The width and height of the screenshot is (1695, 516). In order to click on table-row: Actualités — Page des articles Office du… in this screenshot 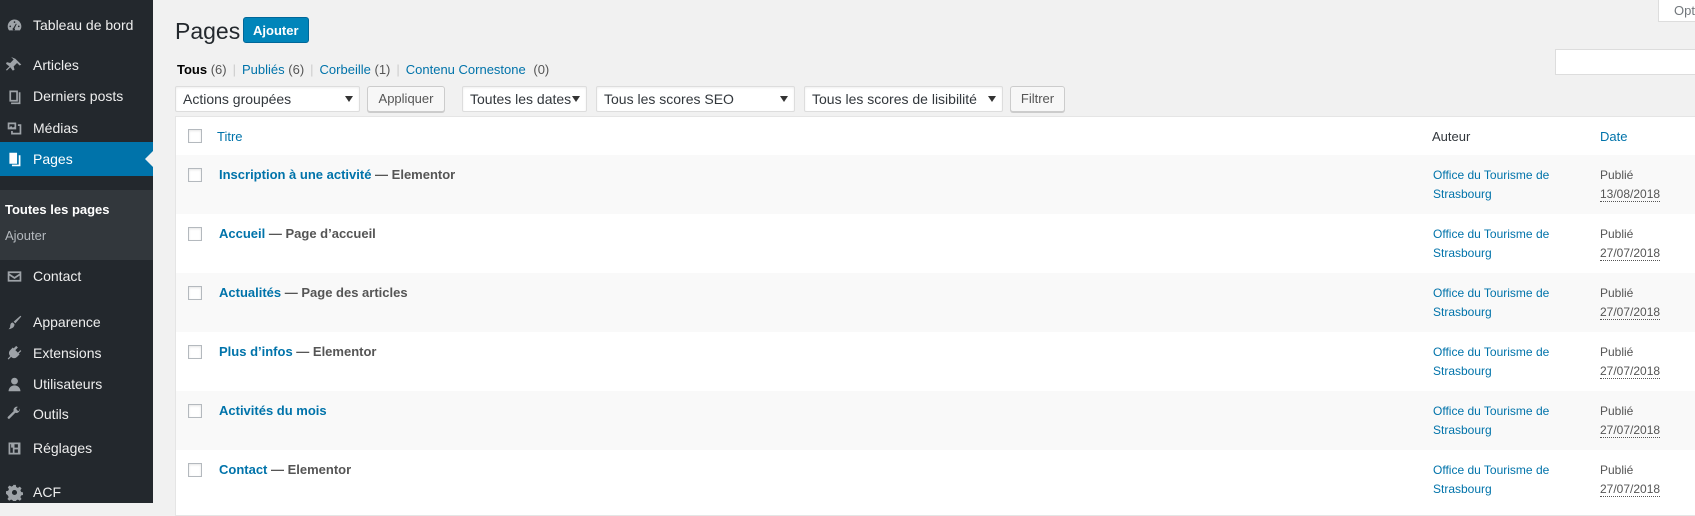, I will do `click(935, 302)`.